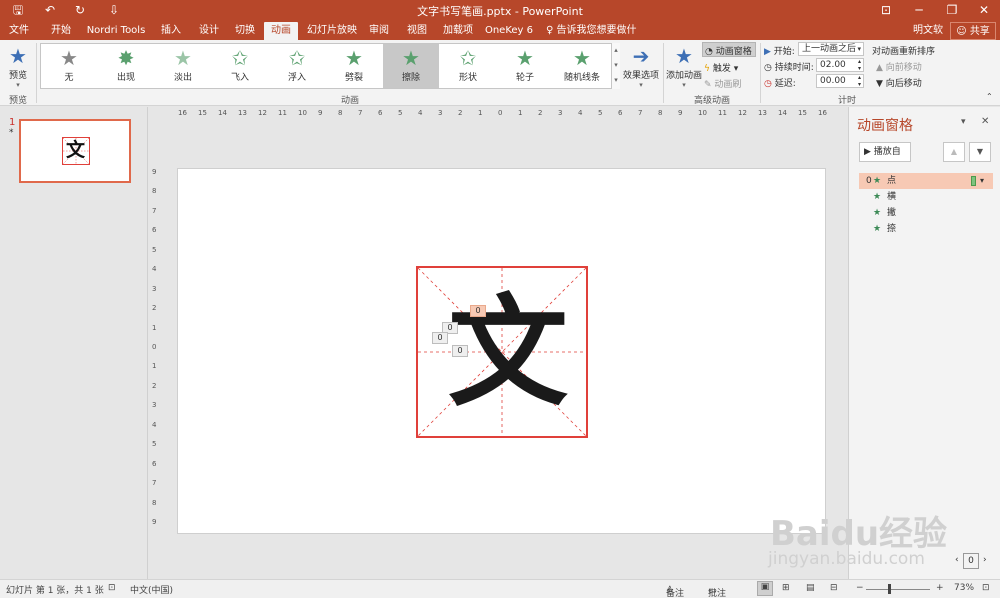 The height and width of the screenshot is (598, 1000). Describe the element at coordinates (722, 83) in the screenshot. I see `animation-painter-button: ✎ 动画刷` at that location.